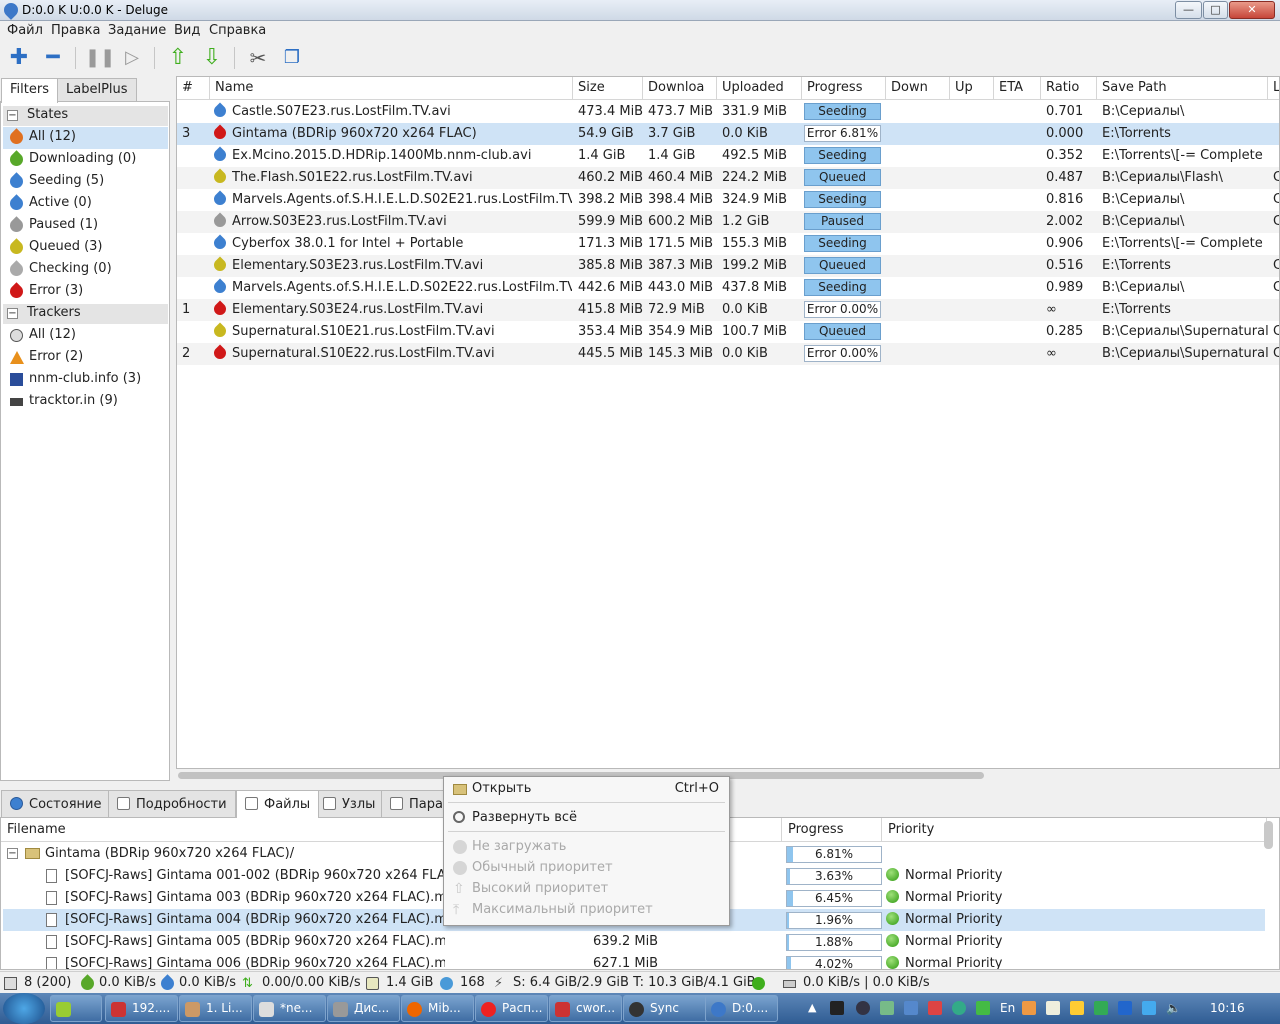 The image size is (1280, 1024). What do you see at coordinates (680, 88) in the screenshot?
I see `column-downloaded: Downloa` at bounding box center [680, 88].